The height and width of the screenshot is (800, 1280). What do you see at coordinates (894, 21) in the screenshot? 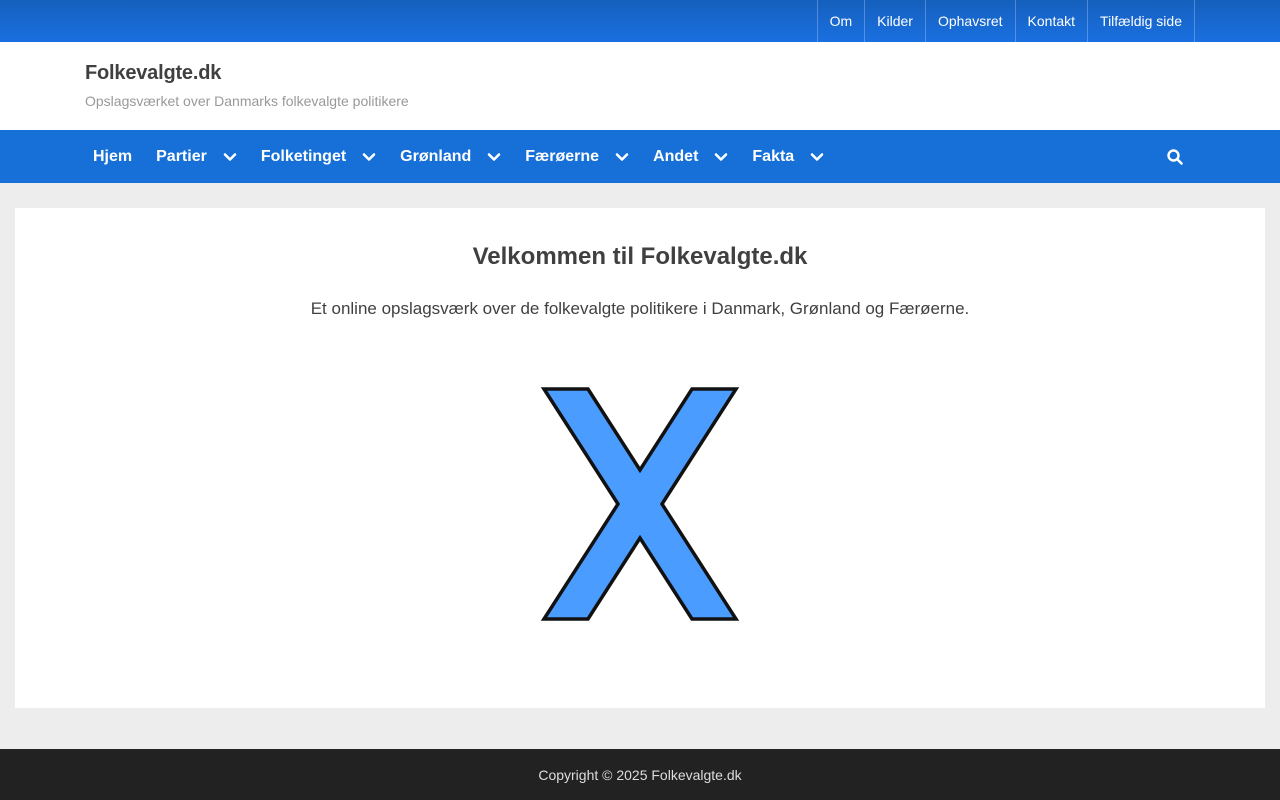
I see `top-menu-item-kilder: Kilder` at bounding box center [894, 21].